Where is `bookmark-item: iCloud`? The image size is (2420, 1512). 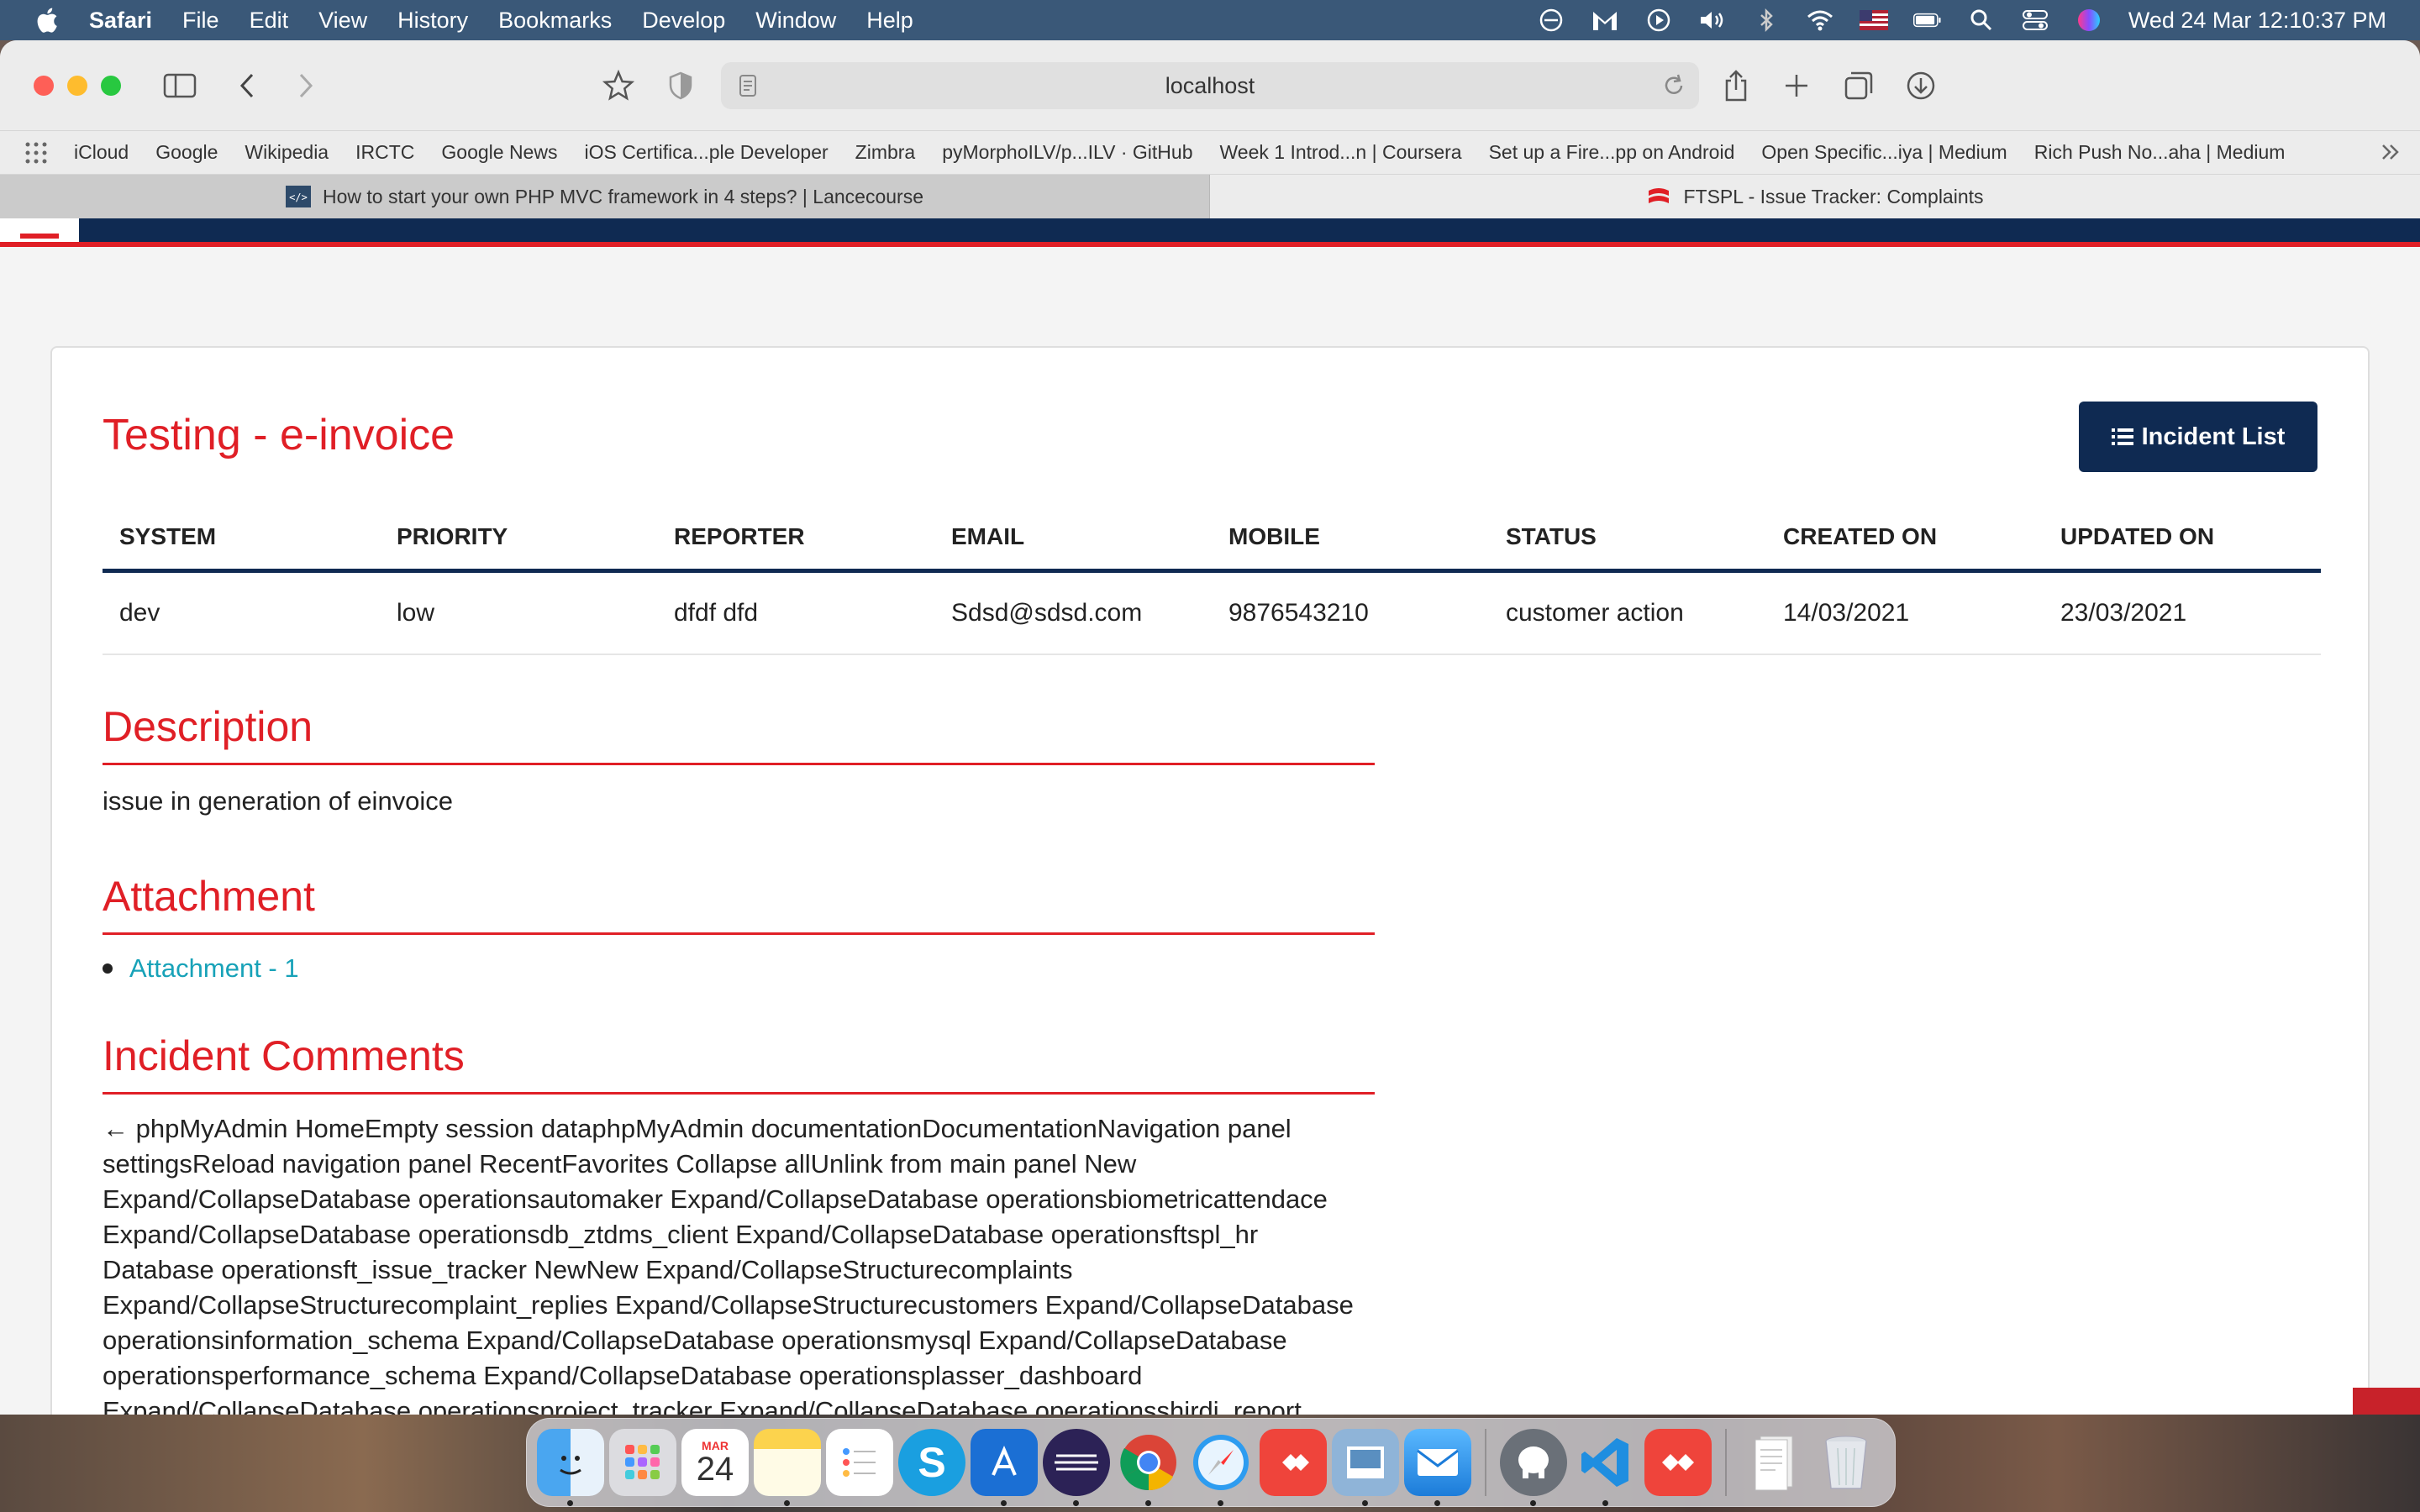
bookmark-item: iCloud is located at coordinates (101, 152).